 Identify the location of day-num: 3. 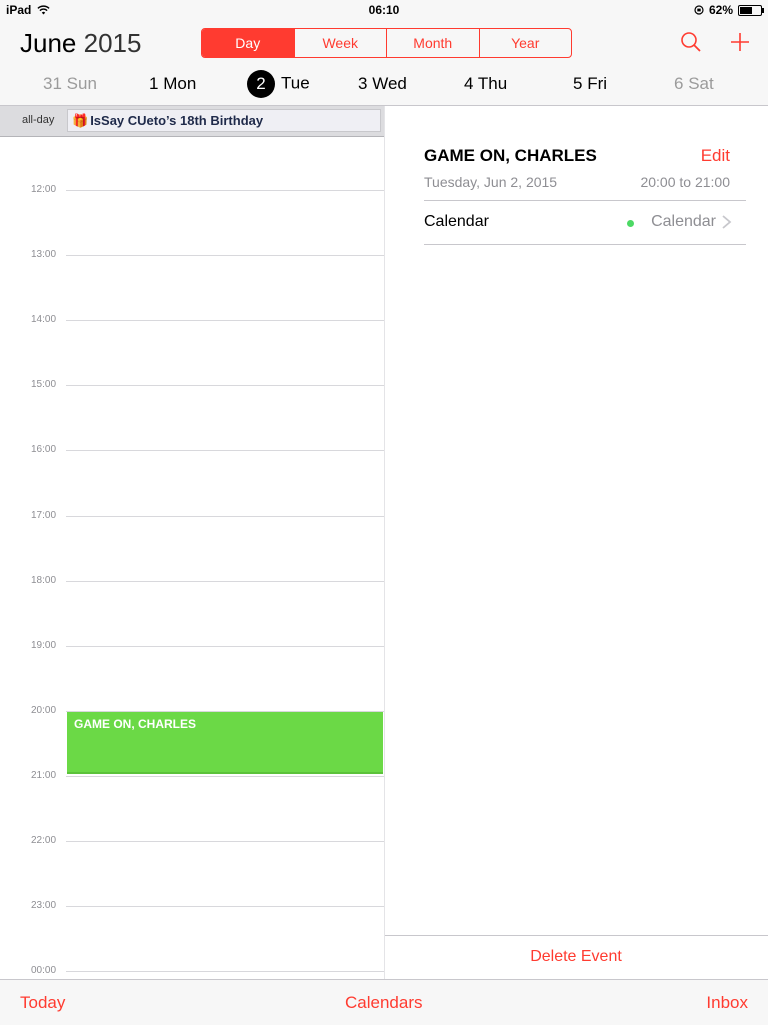
(363, 83).